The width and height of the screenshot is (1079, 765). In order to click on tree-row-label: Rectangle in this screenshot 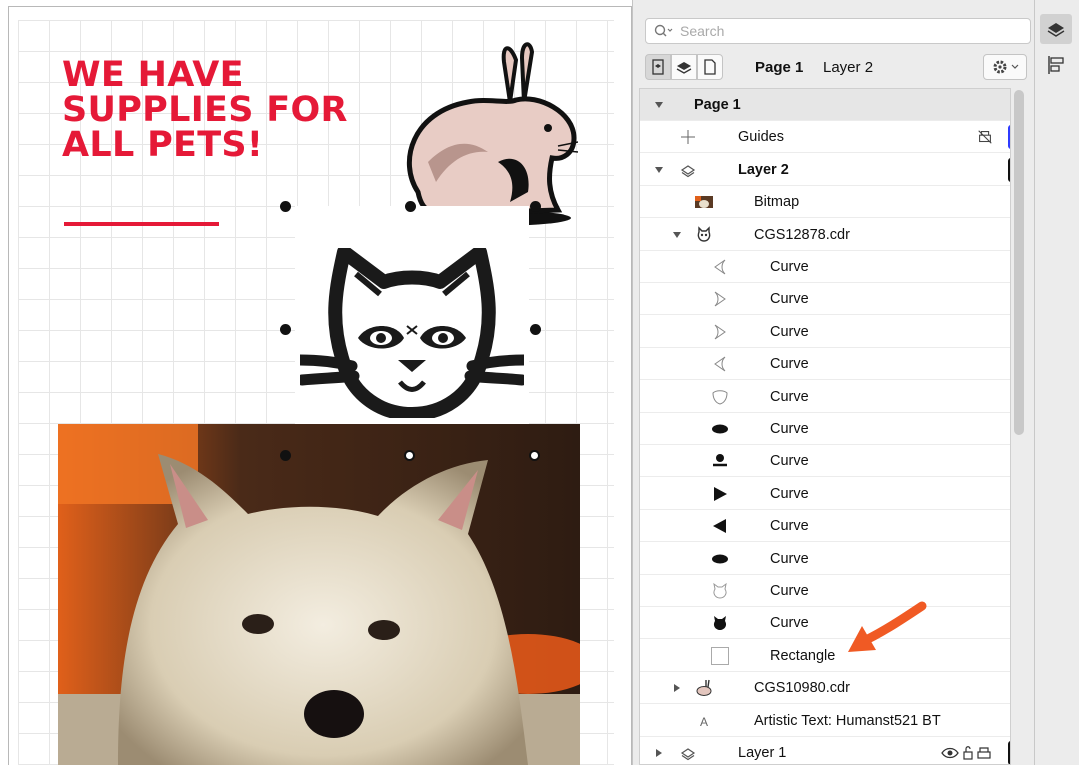, I will do `click(803, 656)`.